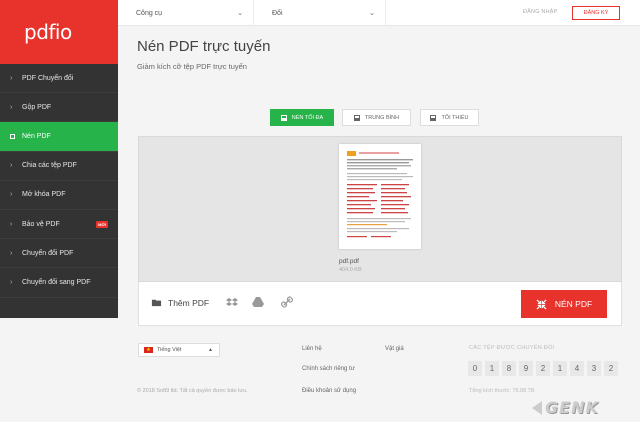  I want to click on language-label: Tiếng Việt, so click(169, 350).